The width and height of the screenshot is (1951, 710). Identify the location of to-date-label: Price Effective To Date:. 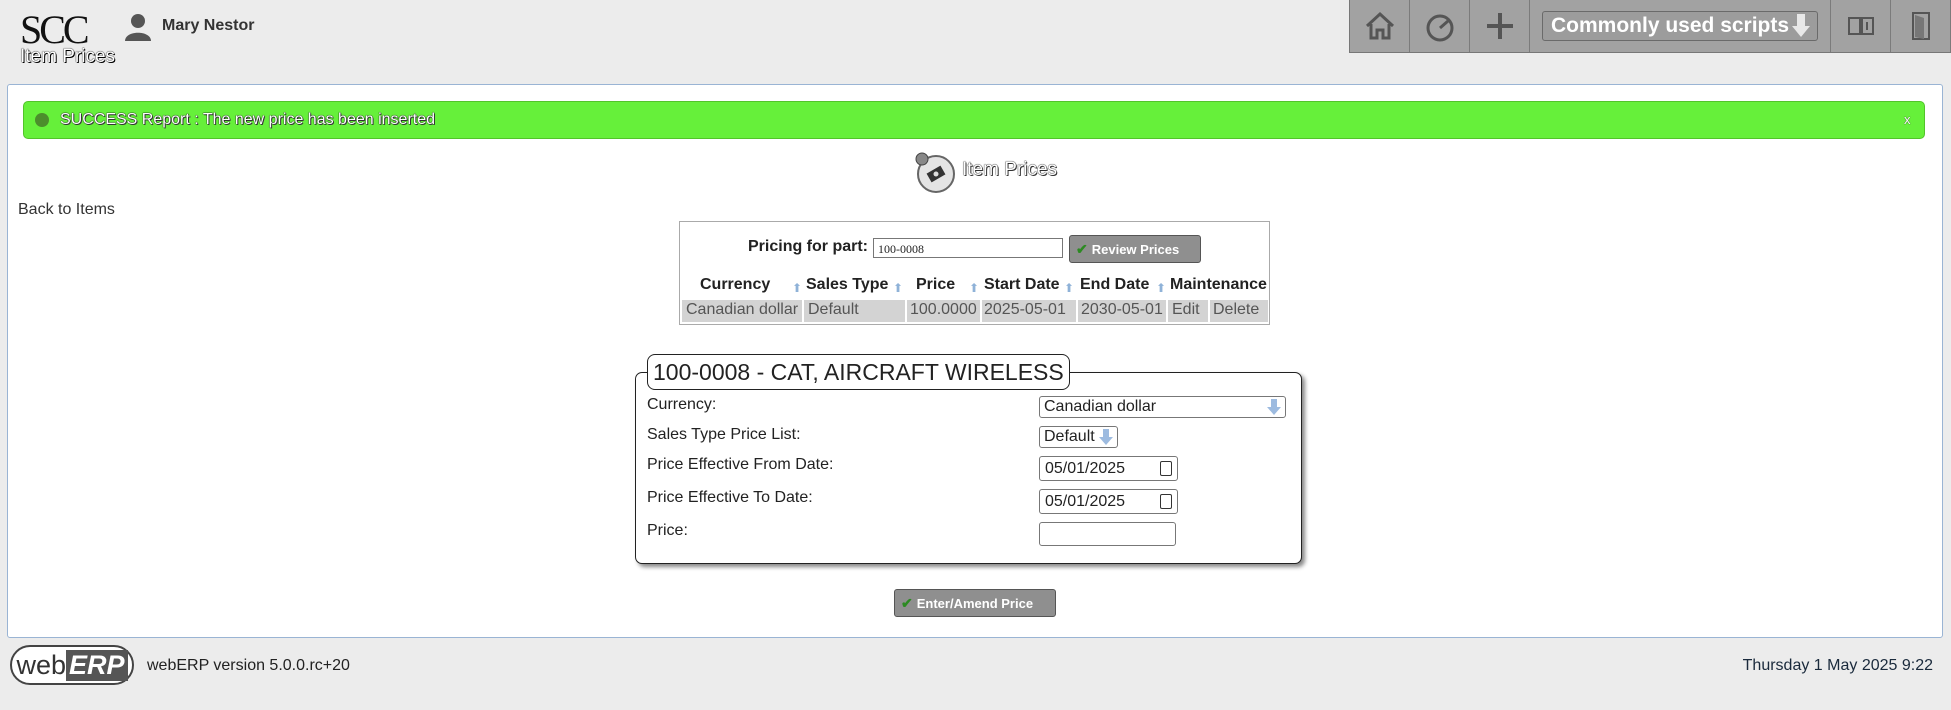
(730, 497).